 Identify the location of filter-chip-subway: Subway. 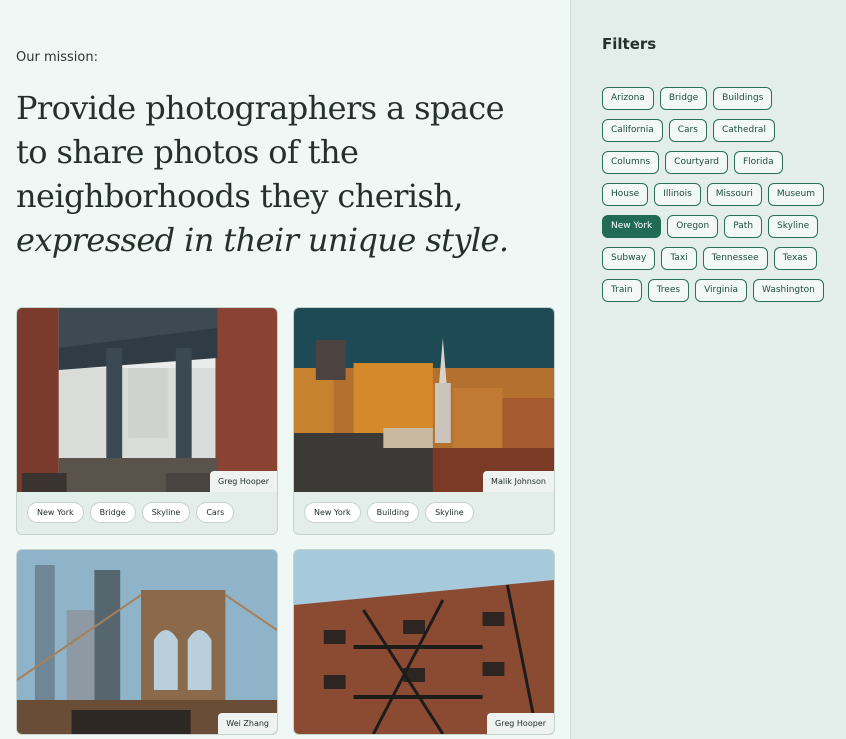
(629, 258).